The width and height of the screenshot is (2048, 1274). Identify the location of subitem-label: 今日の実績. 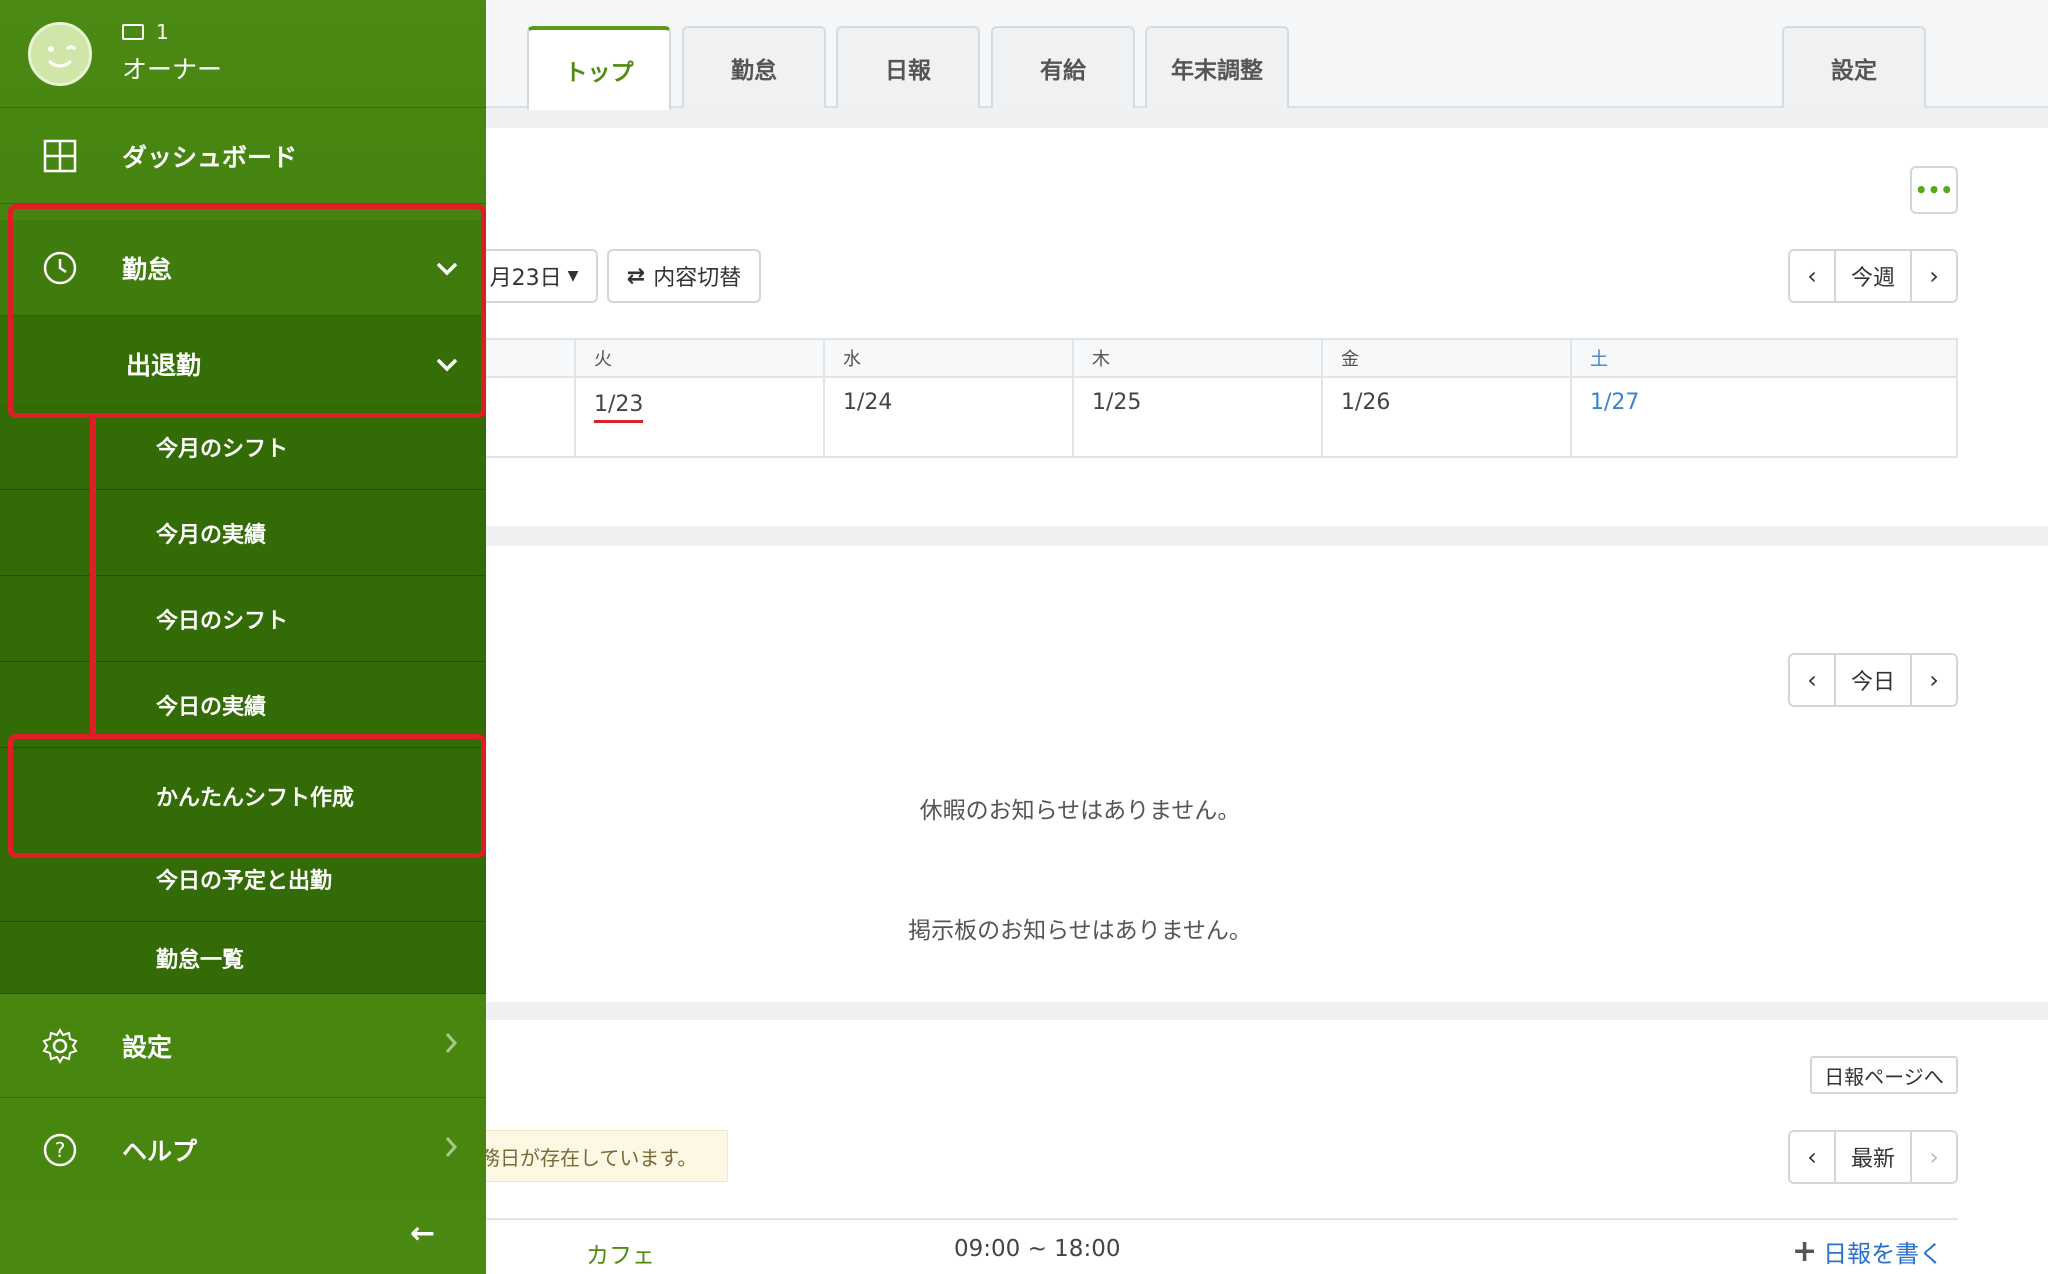
(211, 707).